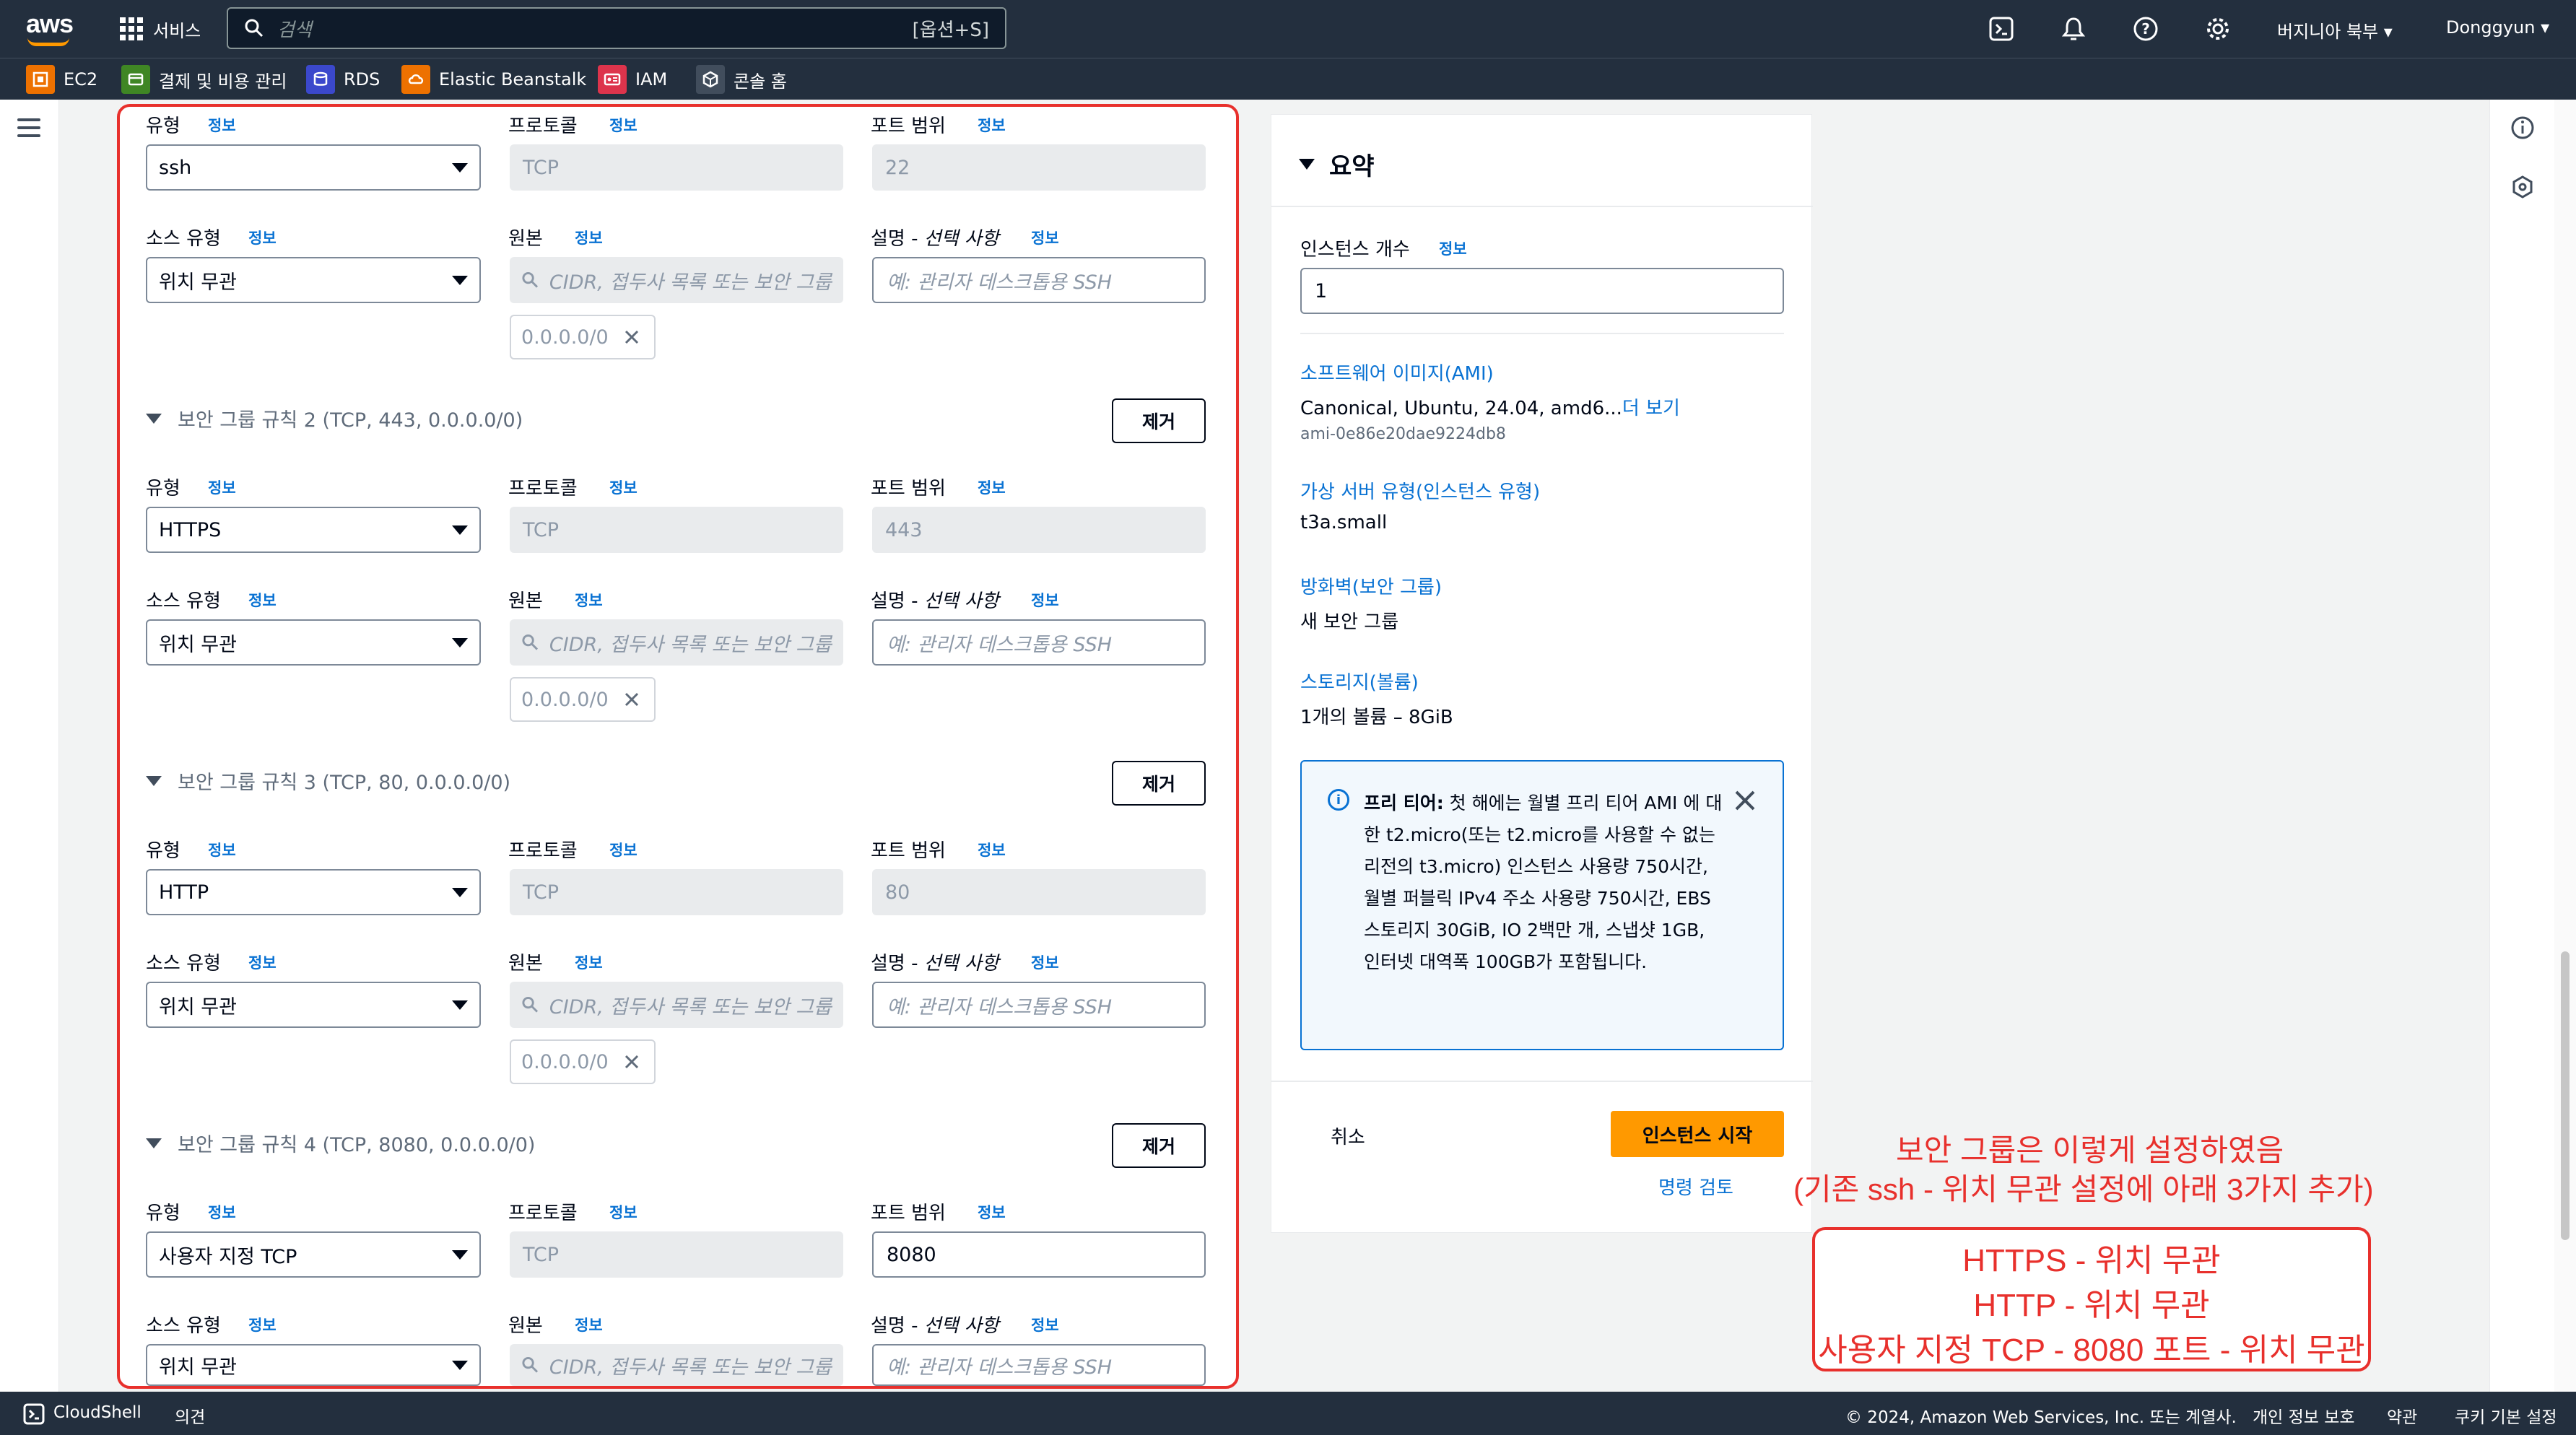  I want to click on ami-more-link: 더 보기, so click(1651, 408).